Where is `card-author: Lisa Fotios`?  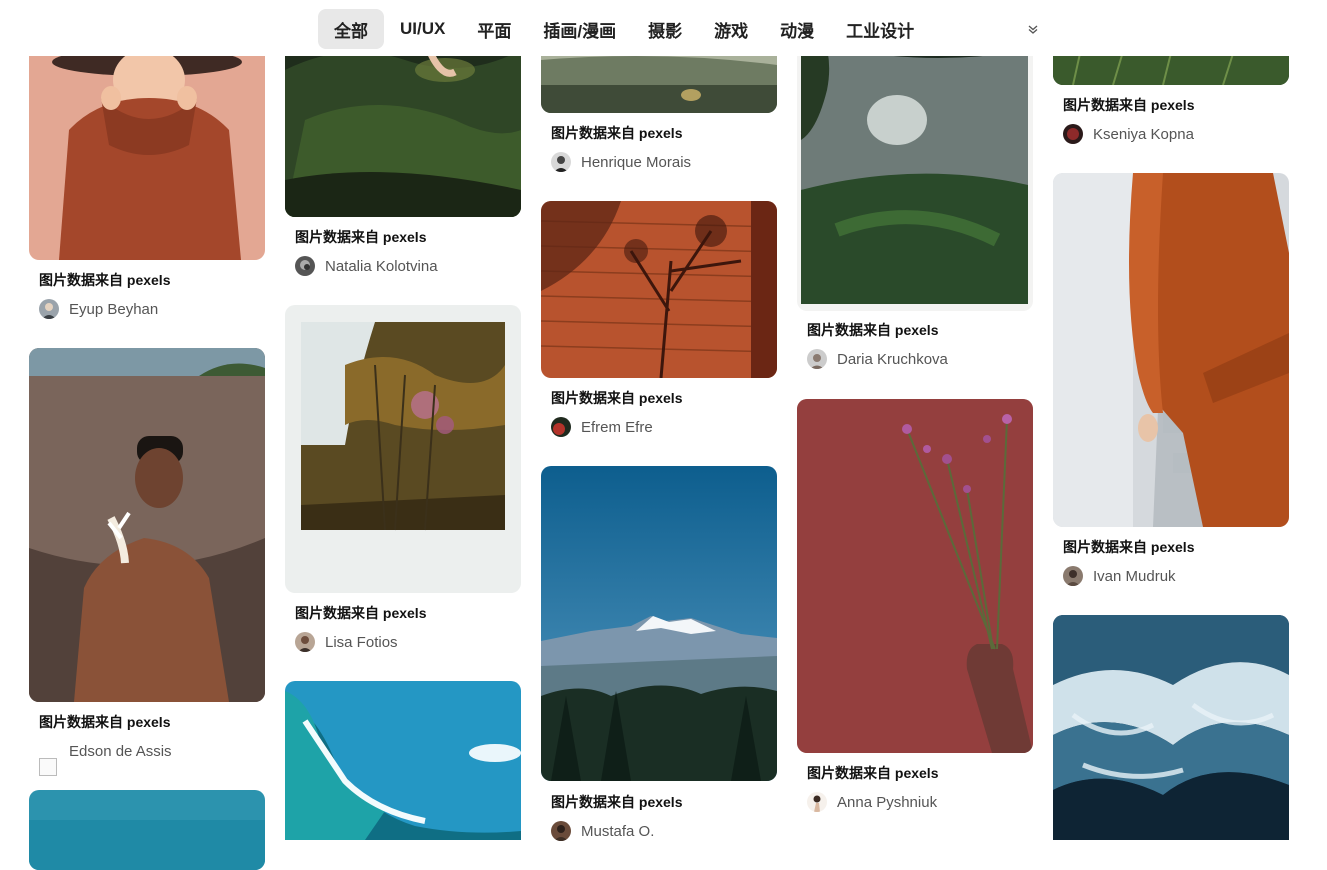 card-author: Lisa Fotios is located at coordinates (346, 642).